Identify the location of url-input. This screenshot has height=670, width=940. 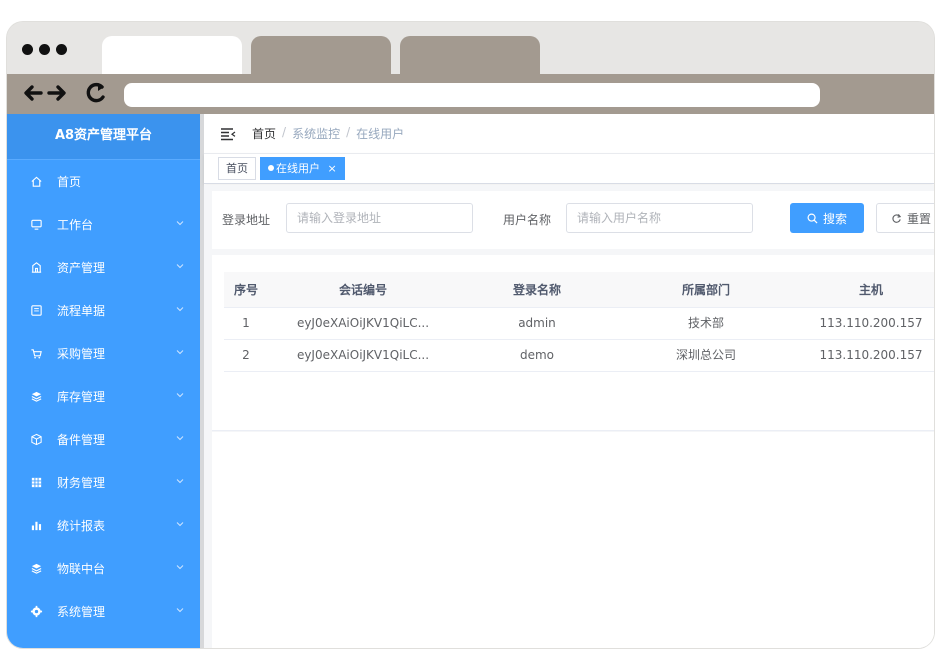
(472, 95).